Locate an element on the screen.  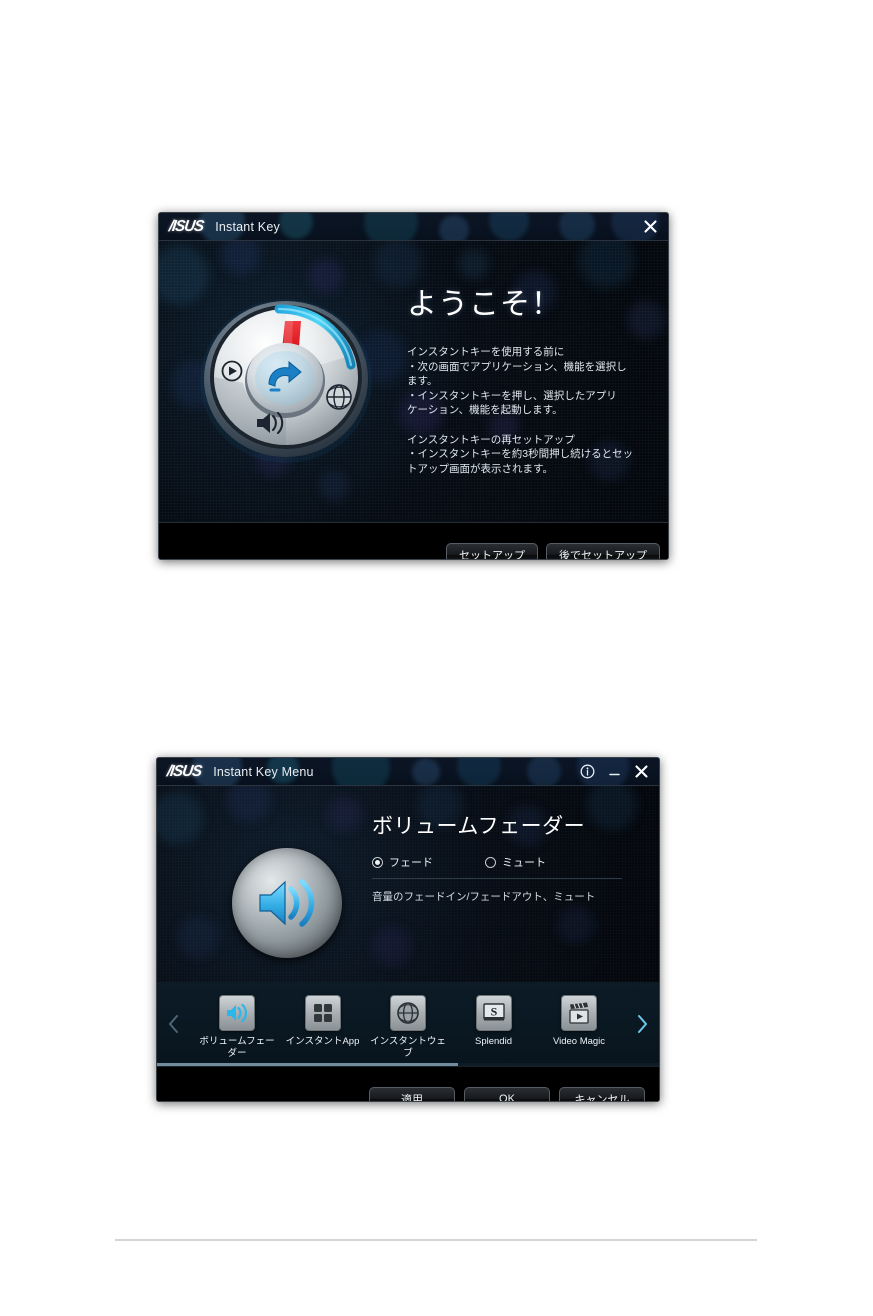
strip-item-label: ボリュームフェー ダー is located at coordinates (237, 1047).